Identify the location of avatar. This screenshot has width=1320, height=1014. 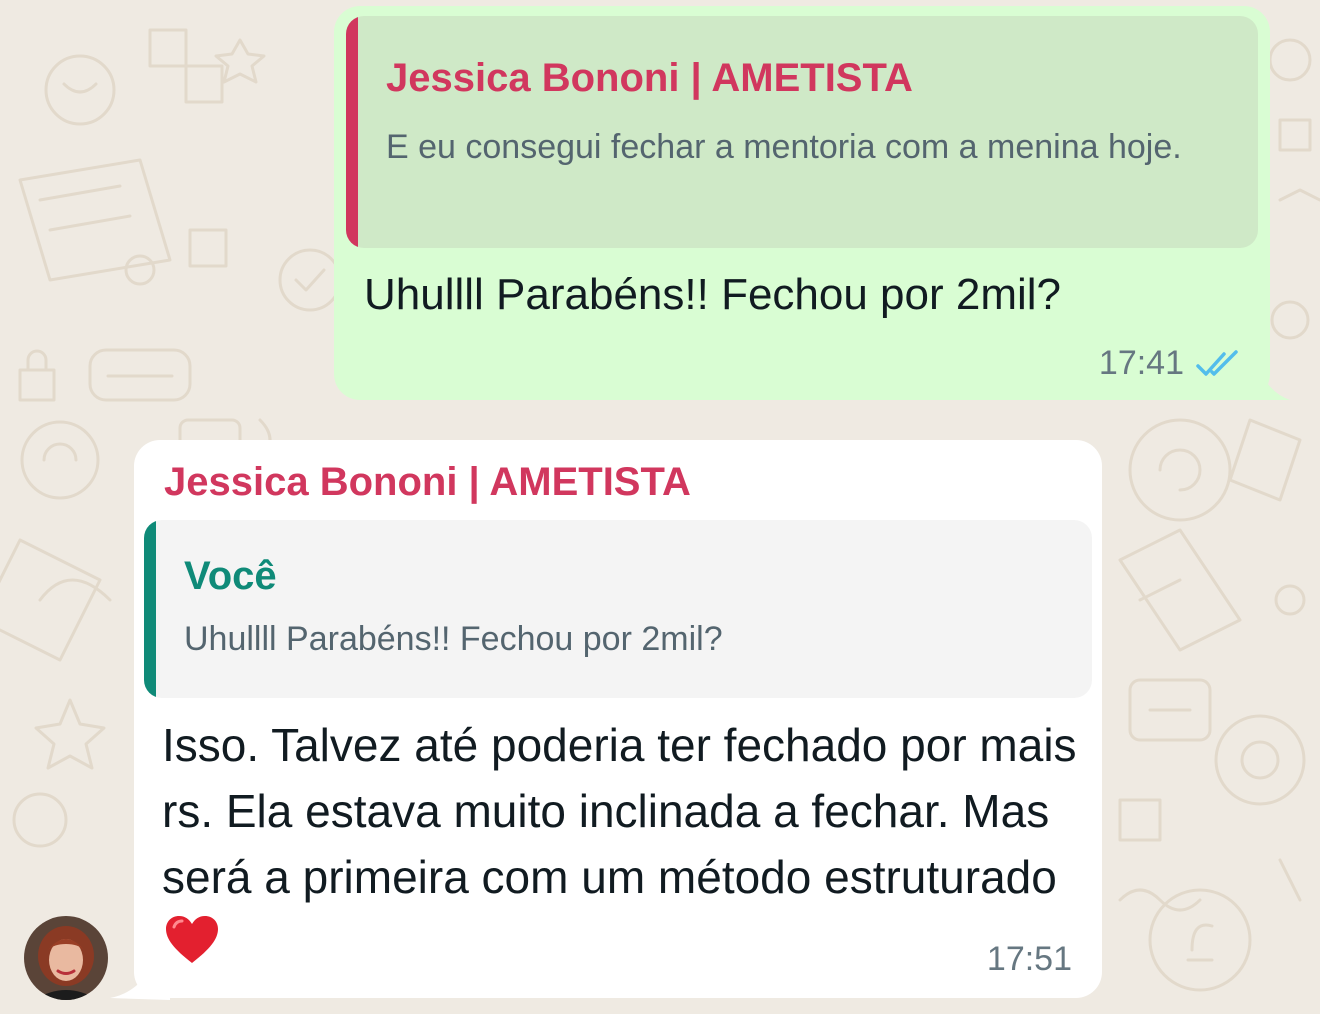
(66, 958).